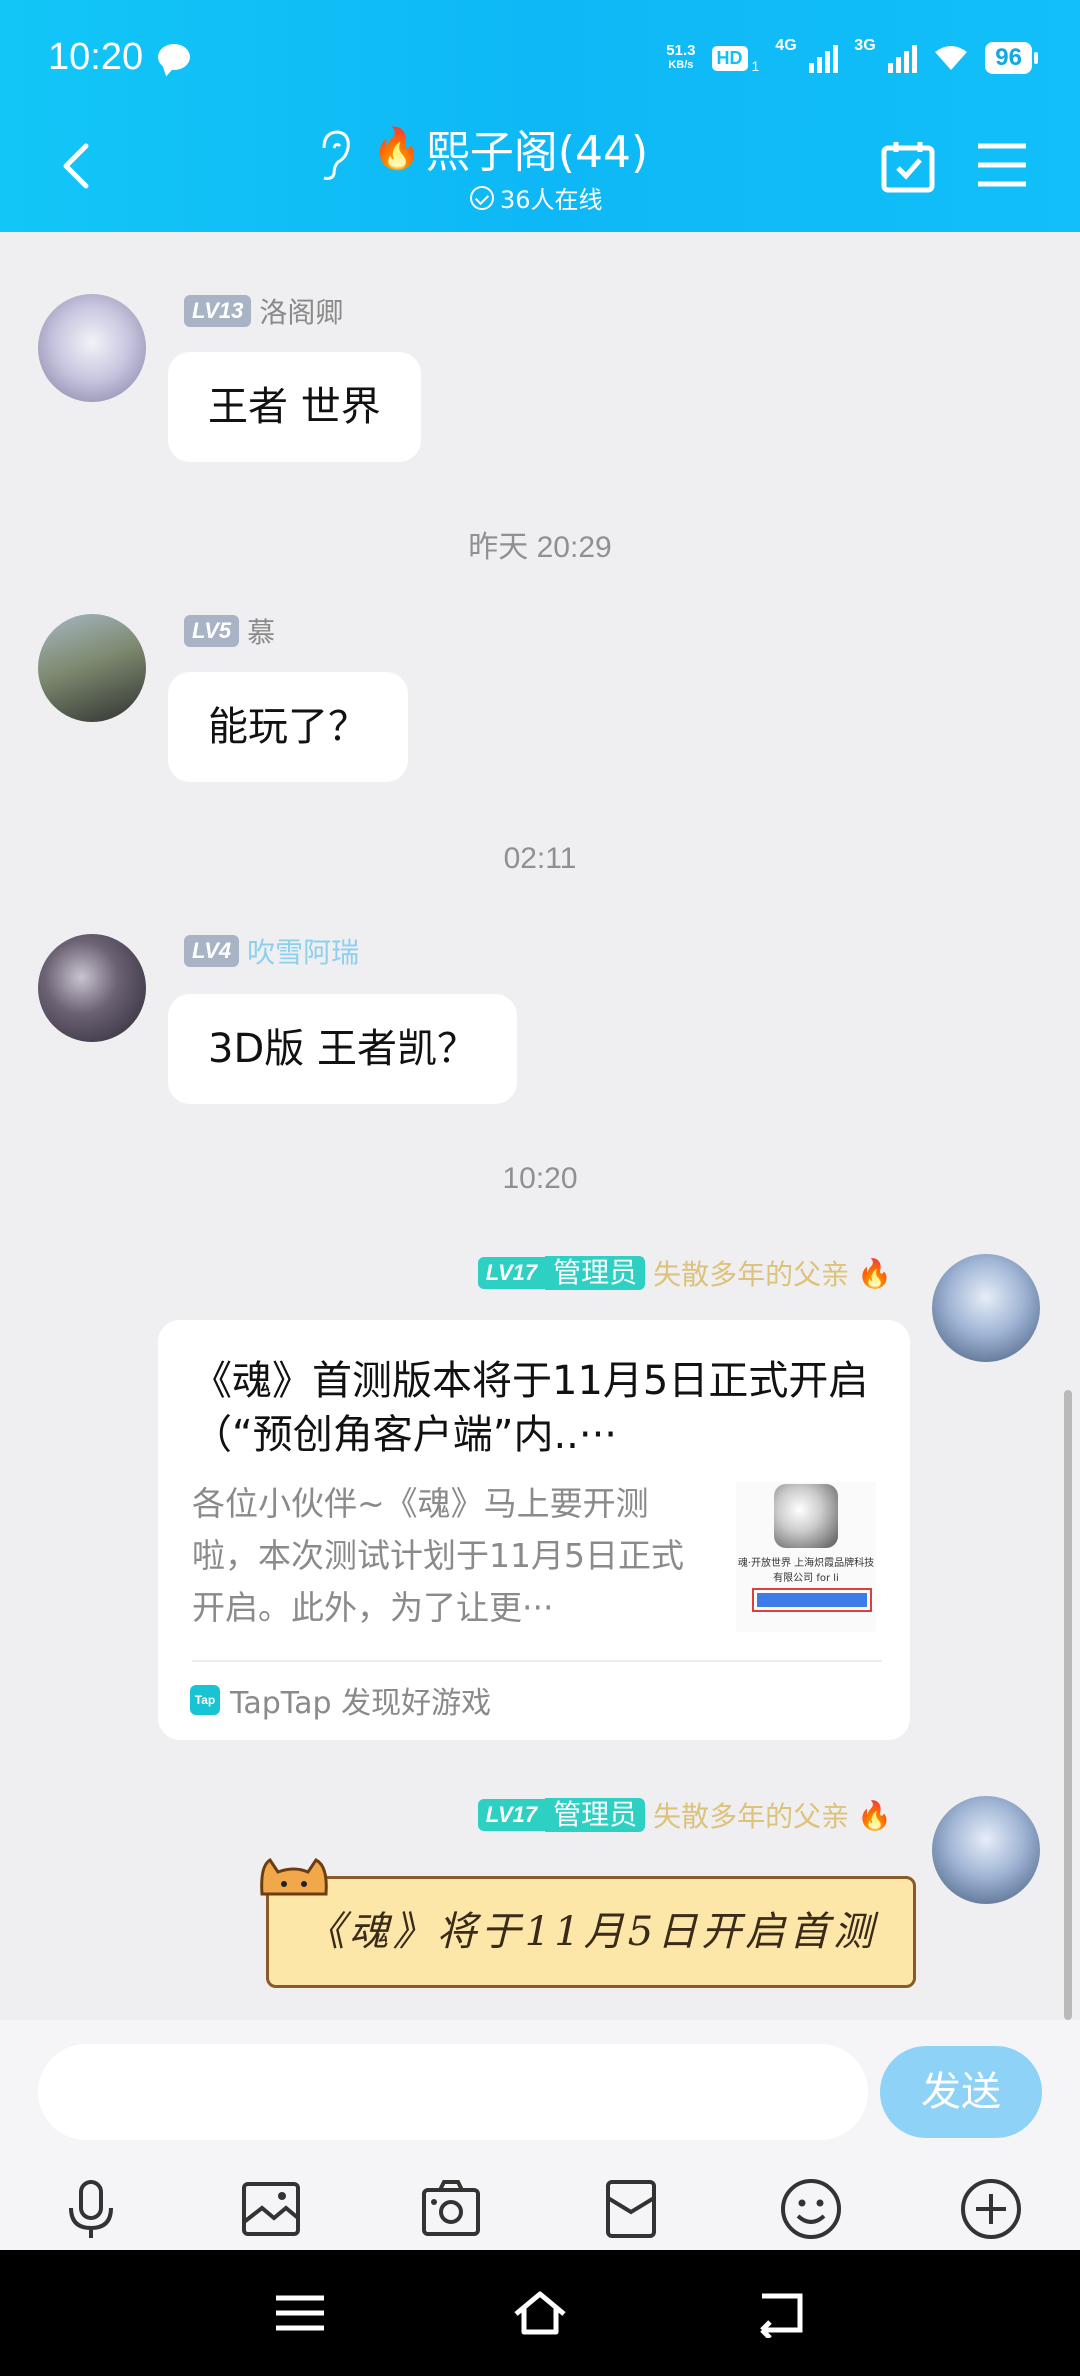  What do you see at coordinates (340, 1700) in the screenshot?
I see `card-source: Tap TapTap 发现好游戏` at bounding box center [340, 1700].